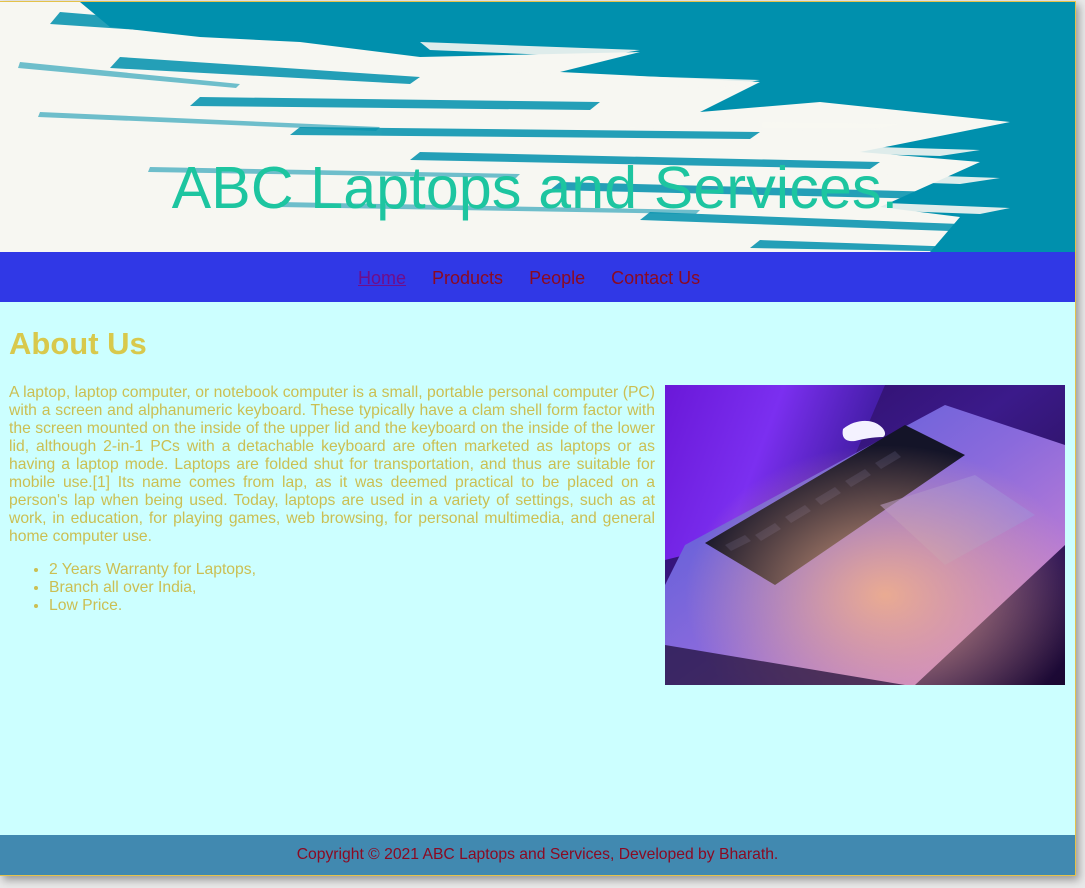  Describe the element at coordinates (382, 278) in the screenshot. I see `nav-link-home: Home` at that location.